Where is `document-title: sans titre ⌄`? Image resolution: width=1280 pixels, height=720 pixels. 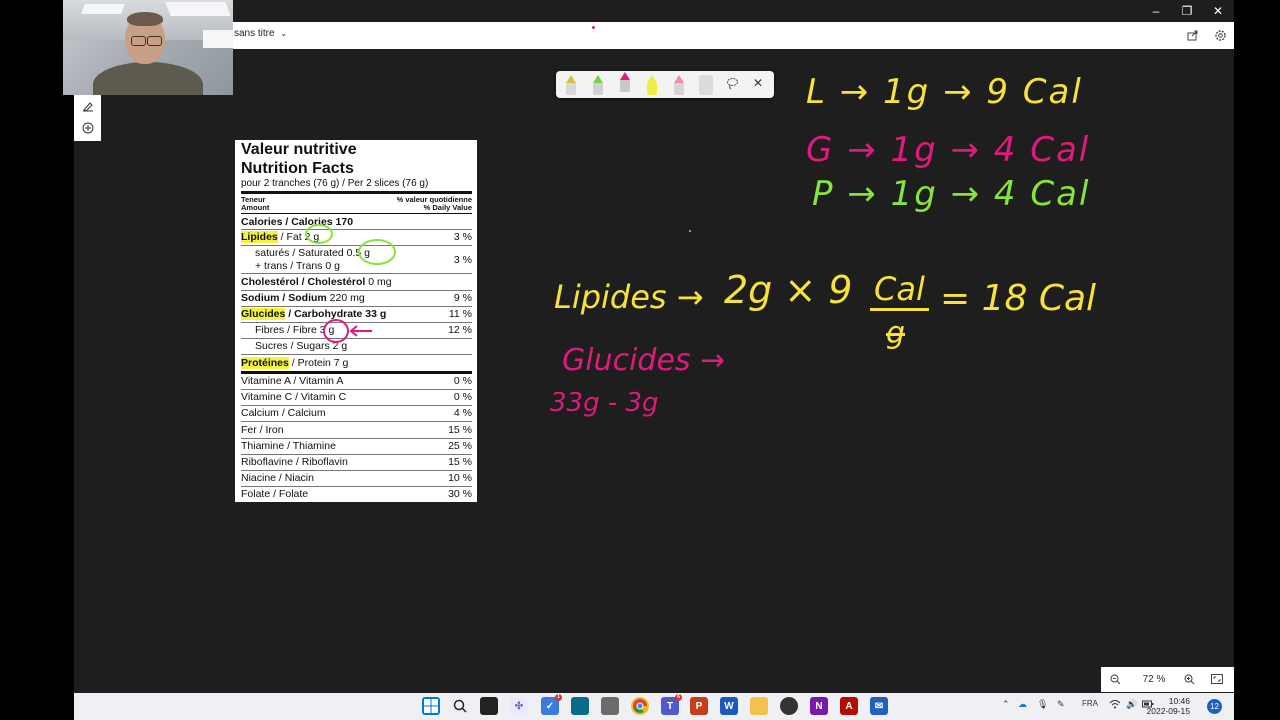 document-title: sans titre ⌄ is located at coordinates (260, 33).